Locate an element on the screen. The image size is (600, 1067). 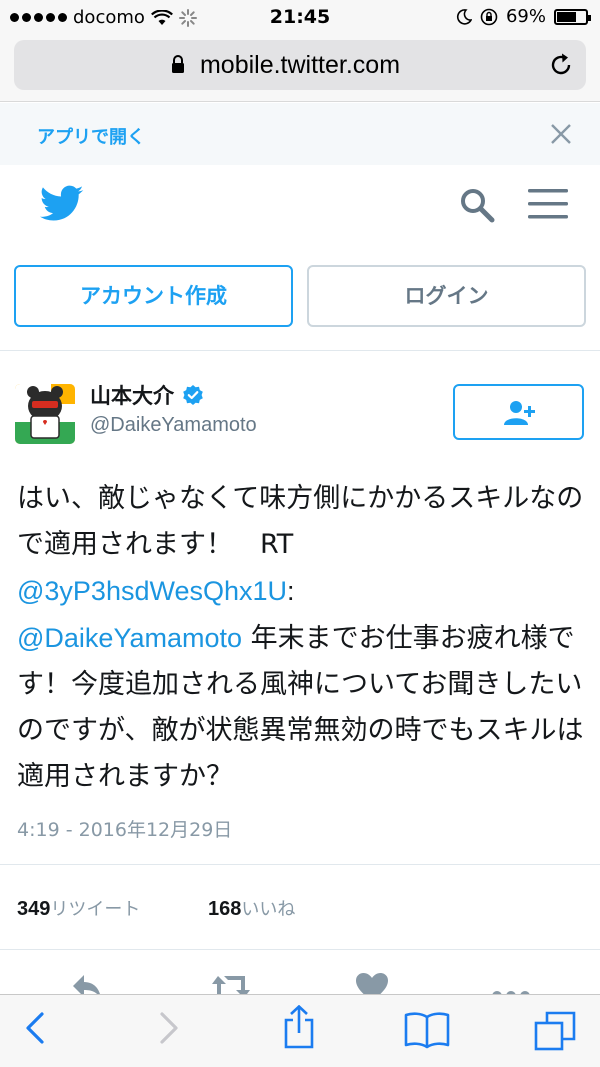
like-stat: 168いいね is located at coordinates (251, 908).